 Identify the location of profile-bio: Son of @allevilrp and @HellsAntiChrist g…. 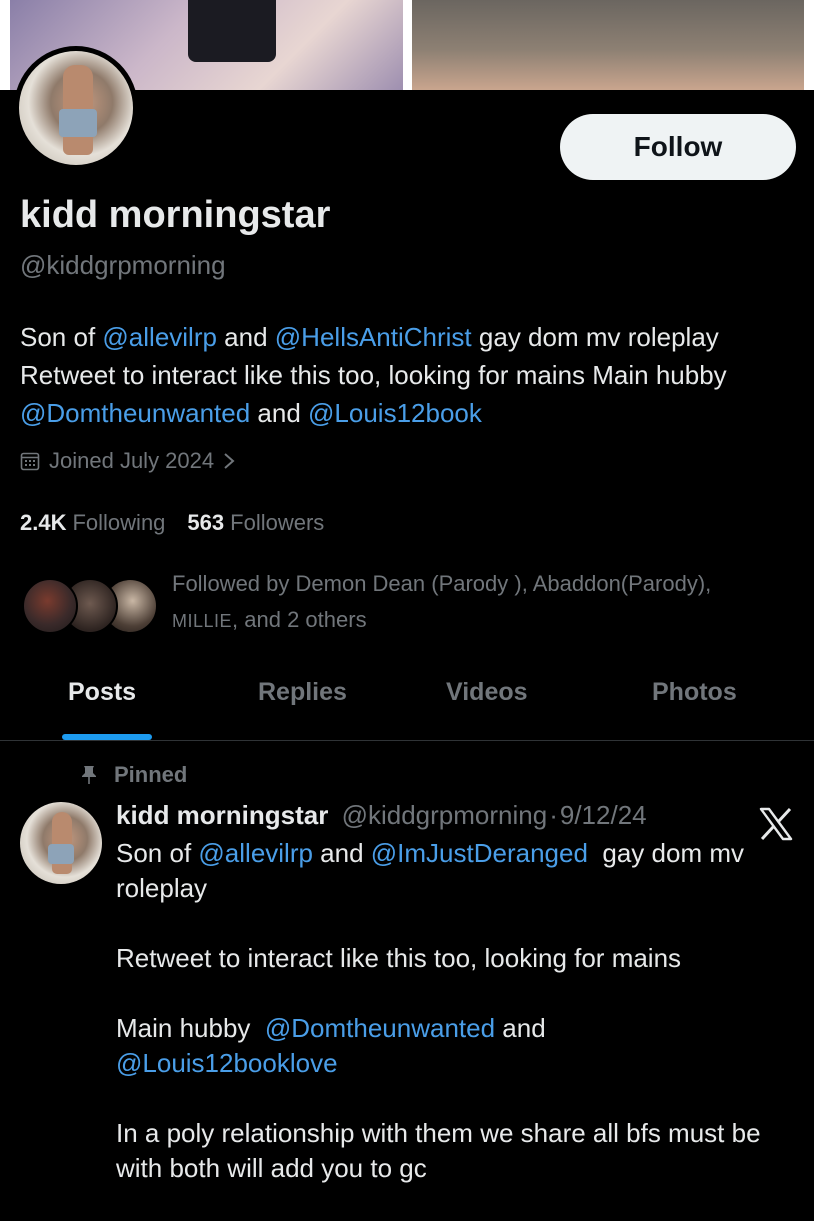
(410, 375).